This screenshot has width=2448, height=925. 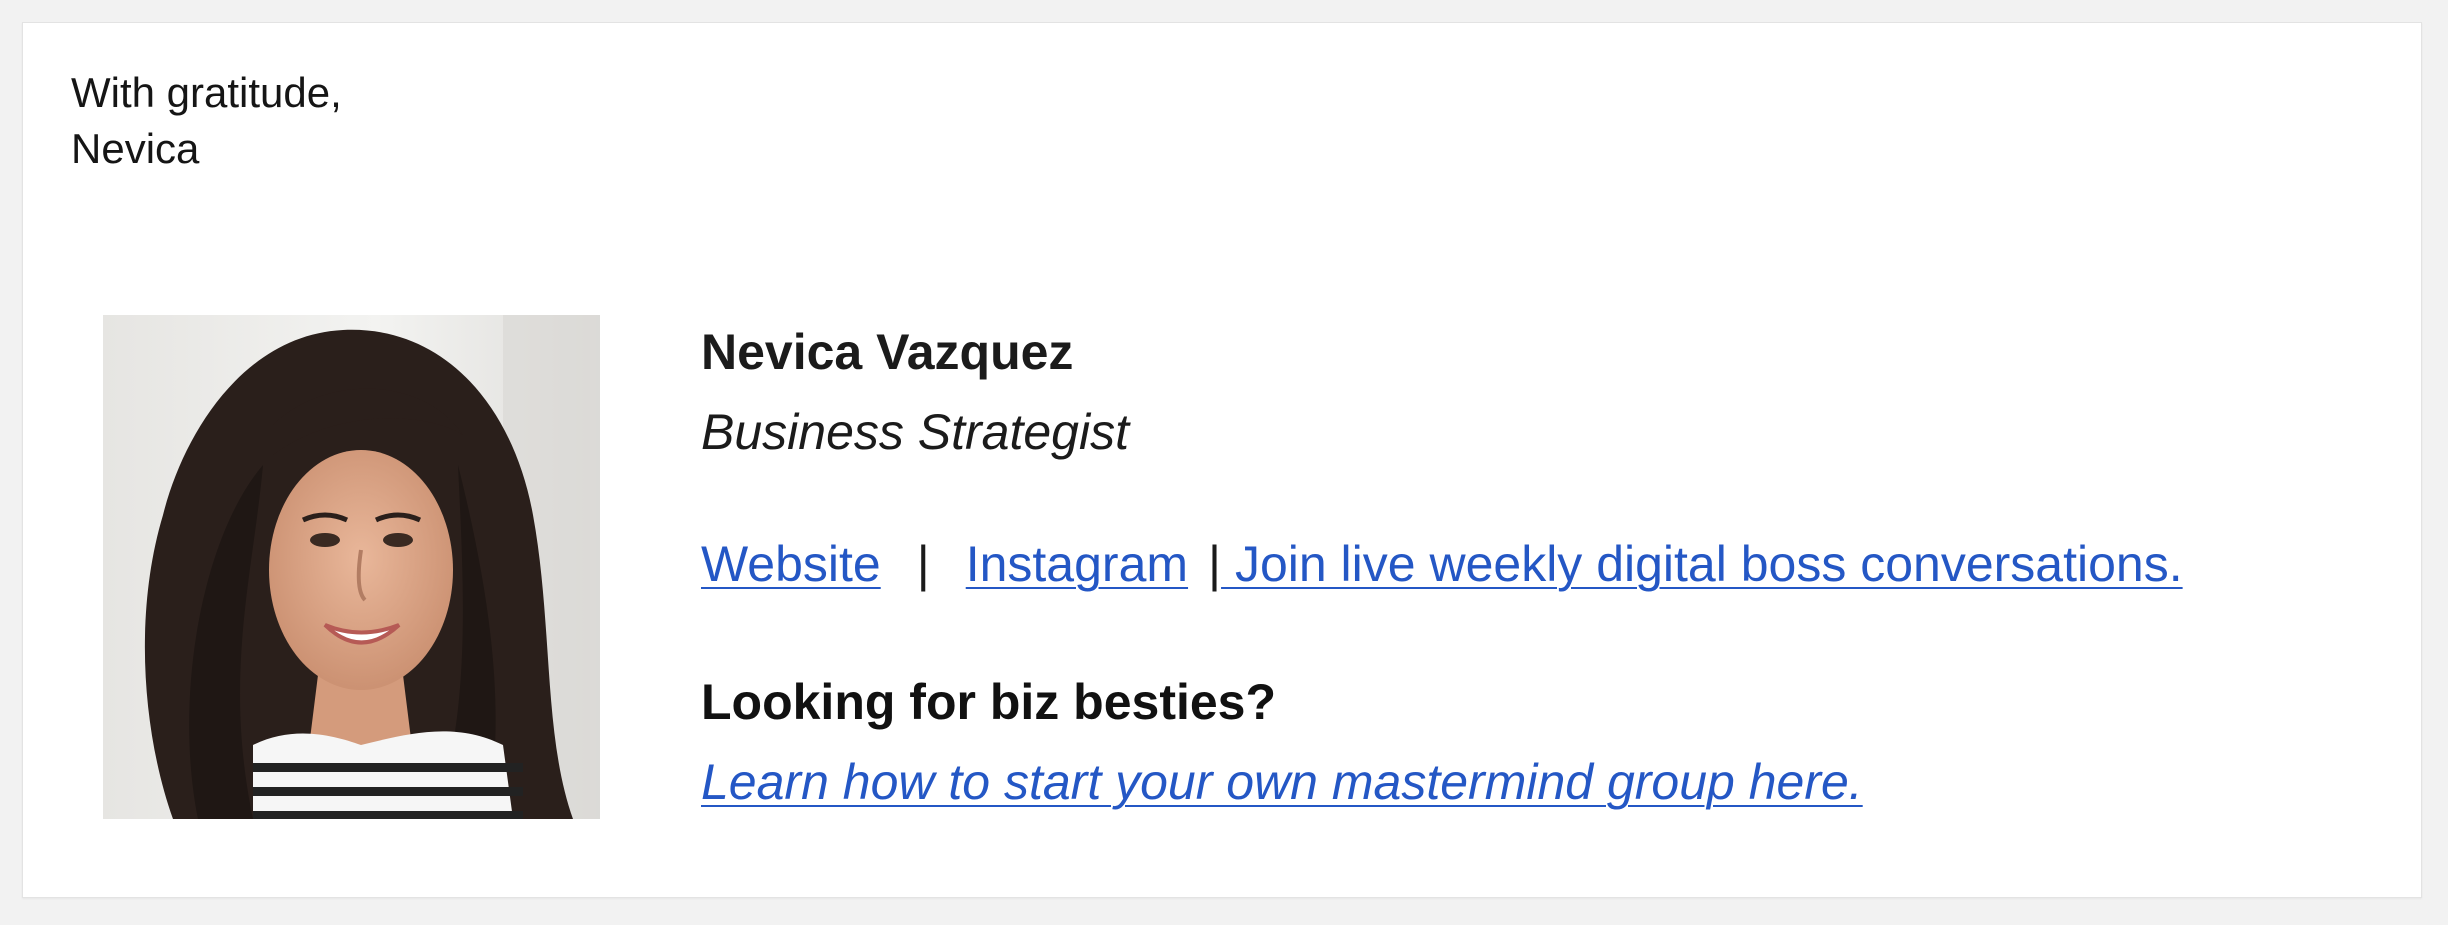 I want to click on profile-photo-portrait, so click(x=351, y=567).